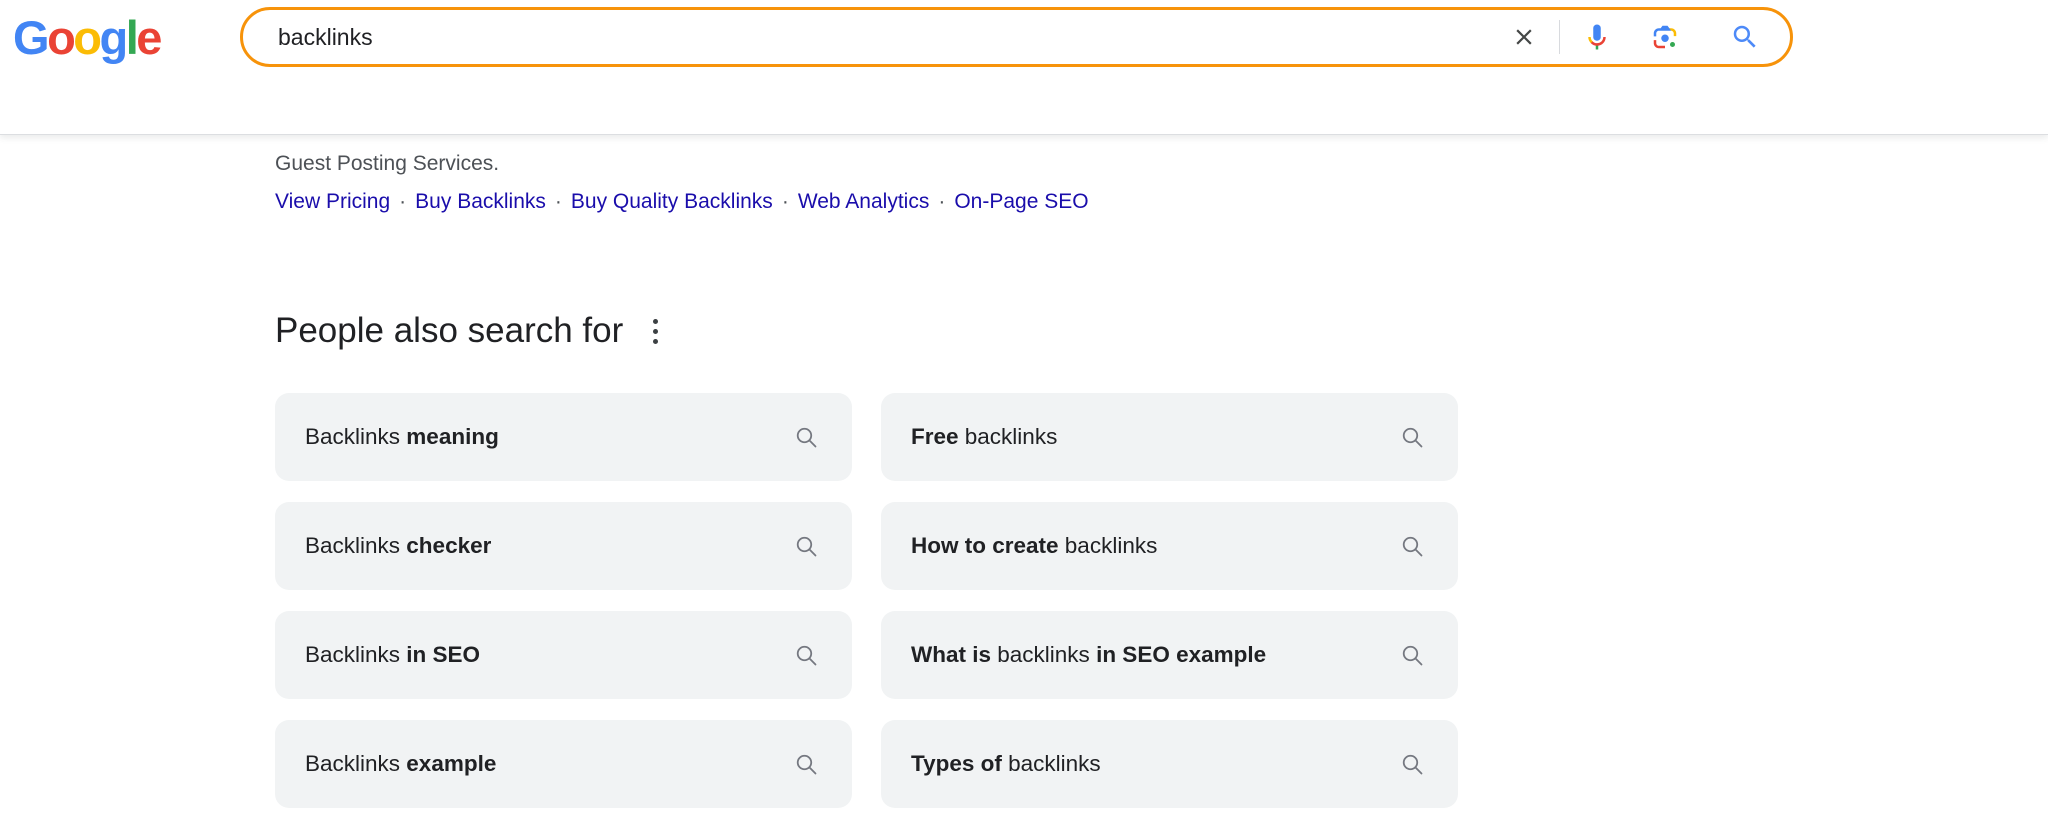 The image size is (2048, 840). Describe the element at coordinates (132, 37) in the screenshot. I see `logo-letter: l` at that location.